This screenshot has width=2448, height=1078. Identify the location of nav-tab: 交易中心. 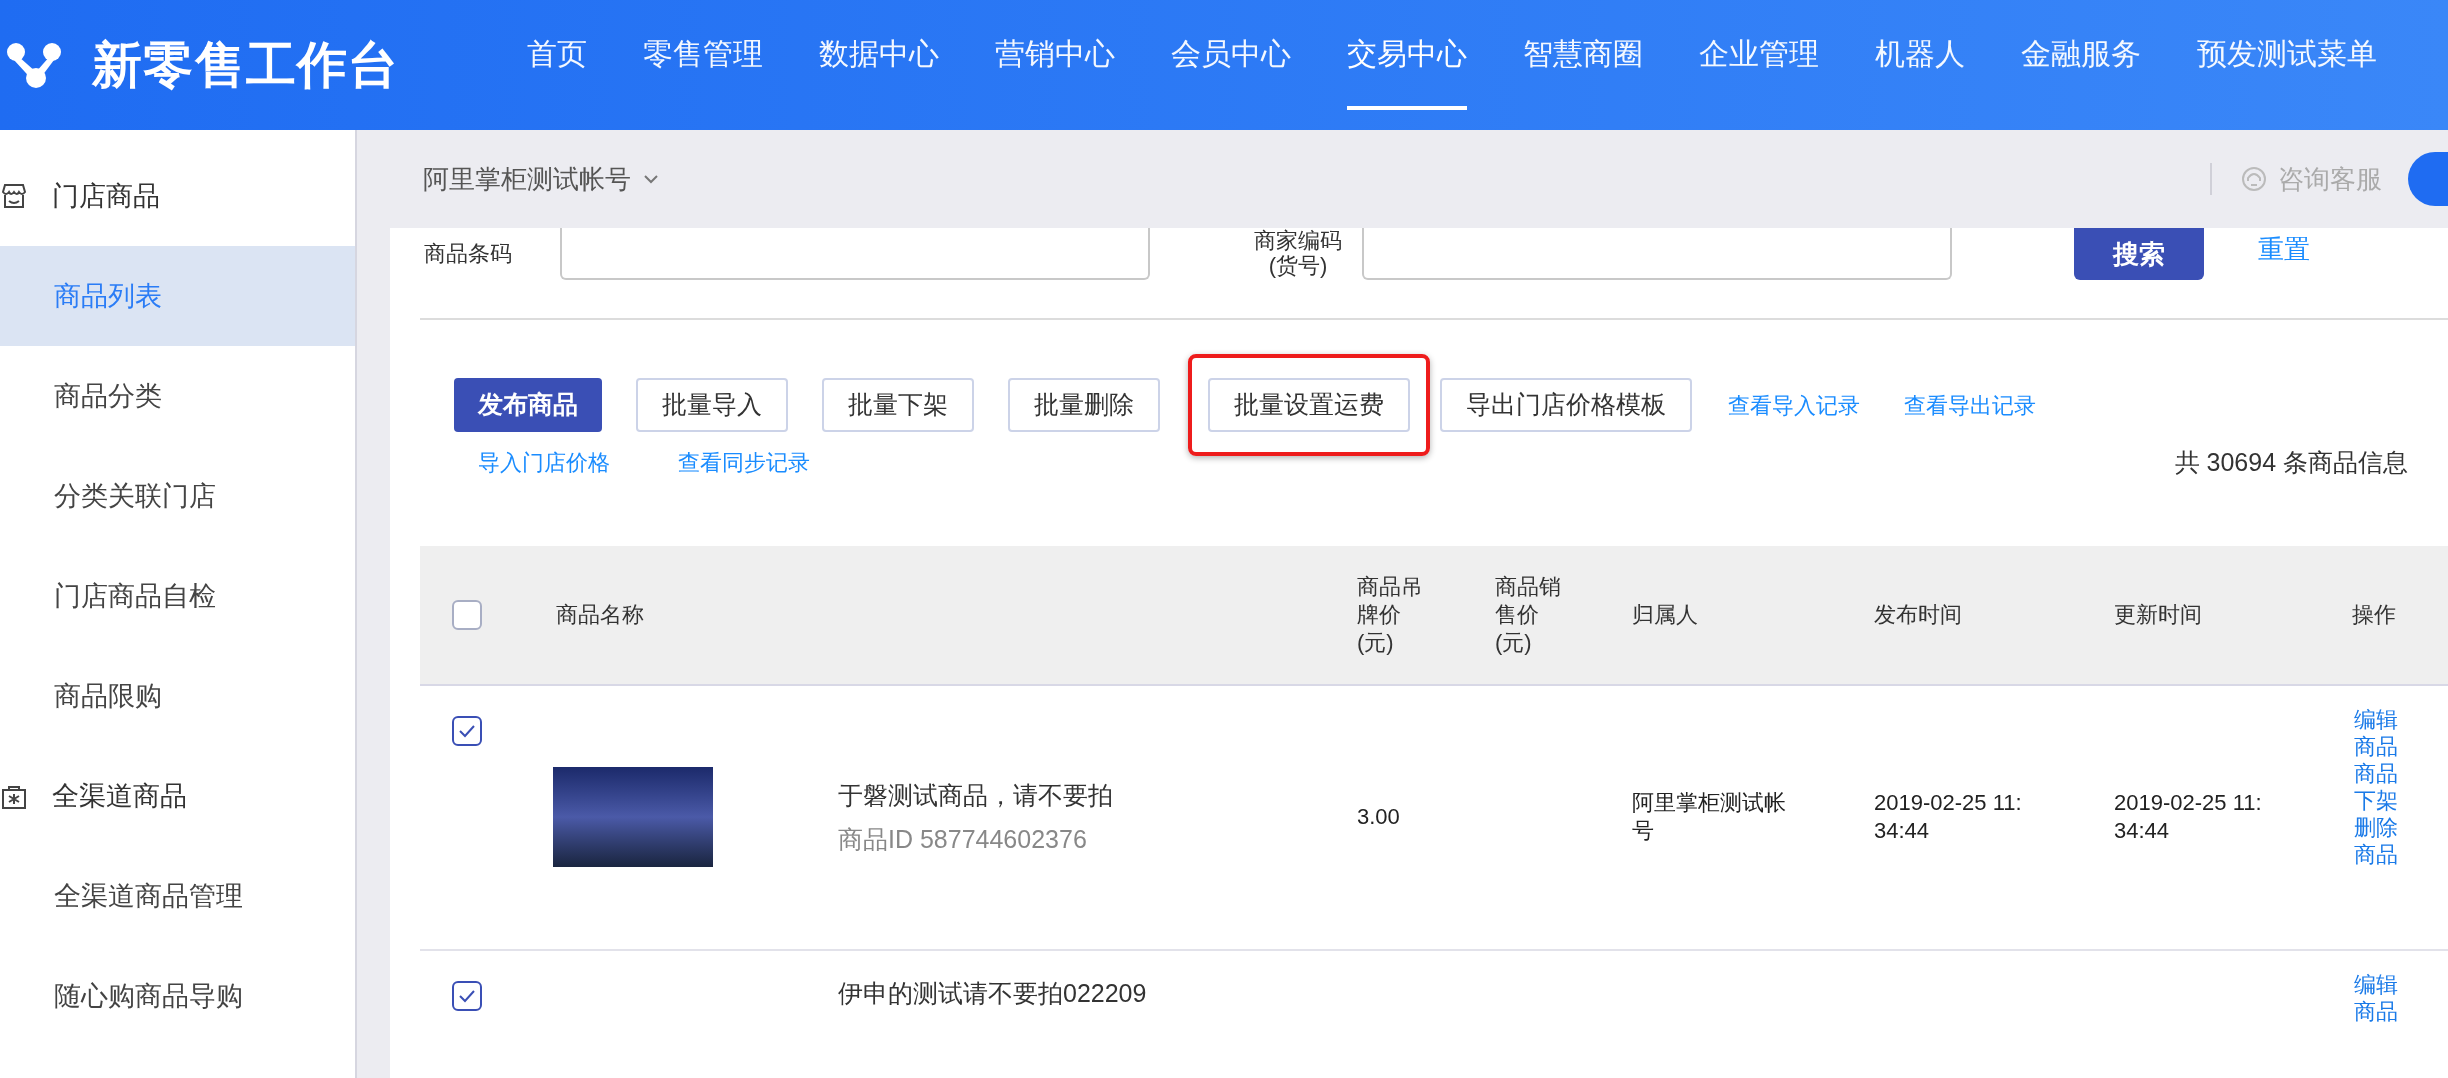
(1407, 55).